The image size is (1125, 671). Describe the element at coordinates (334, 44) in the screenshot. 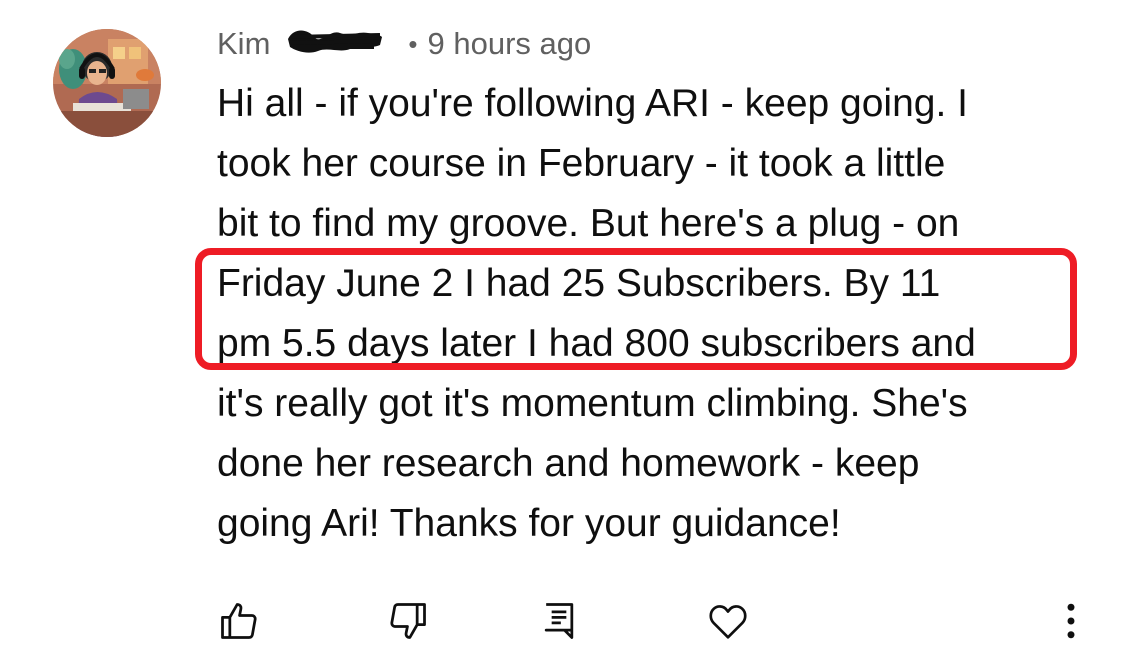

I see `redaction-scribble` at that location.